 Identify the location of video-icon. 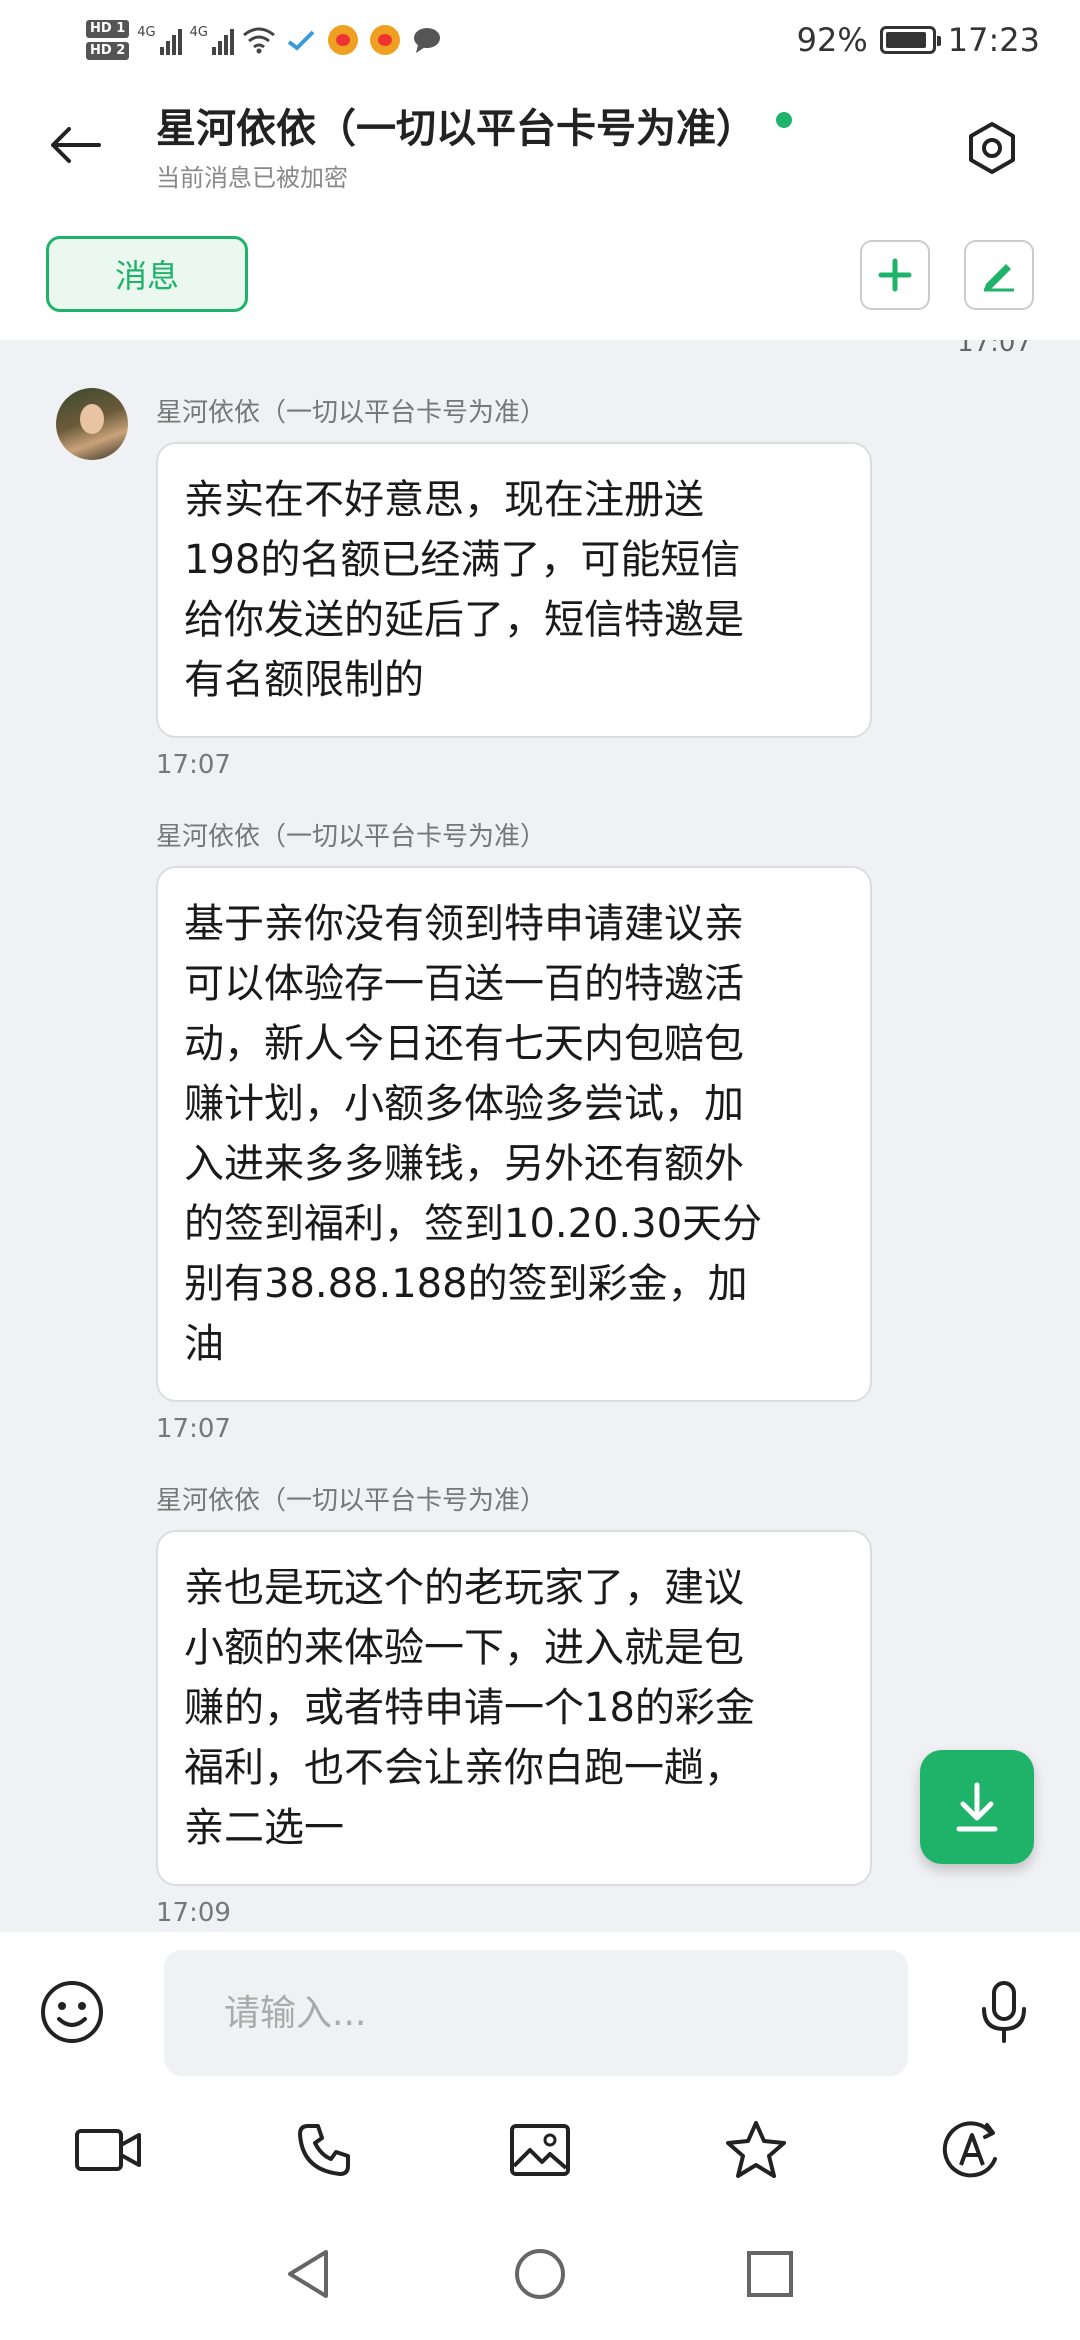
(108, 2150).